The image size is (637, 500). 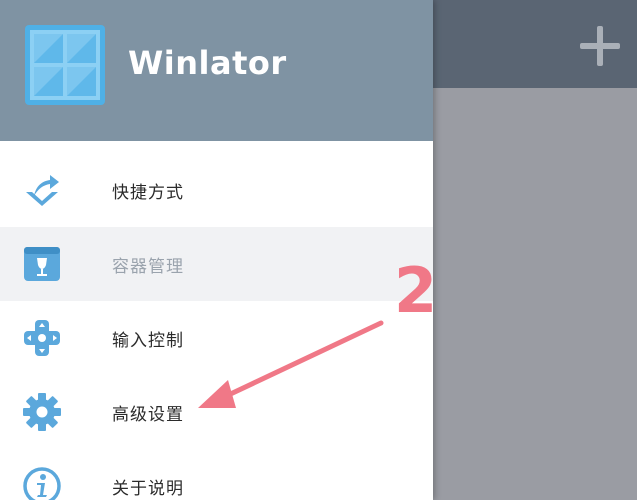 I want to click on shortcut-arrow-icon, so click(x=42, y=190).